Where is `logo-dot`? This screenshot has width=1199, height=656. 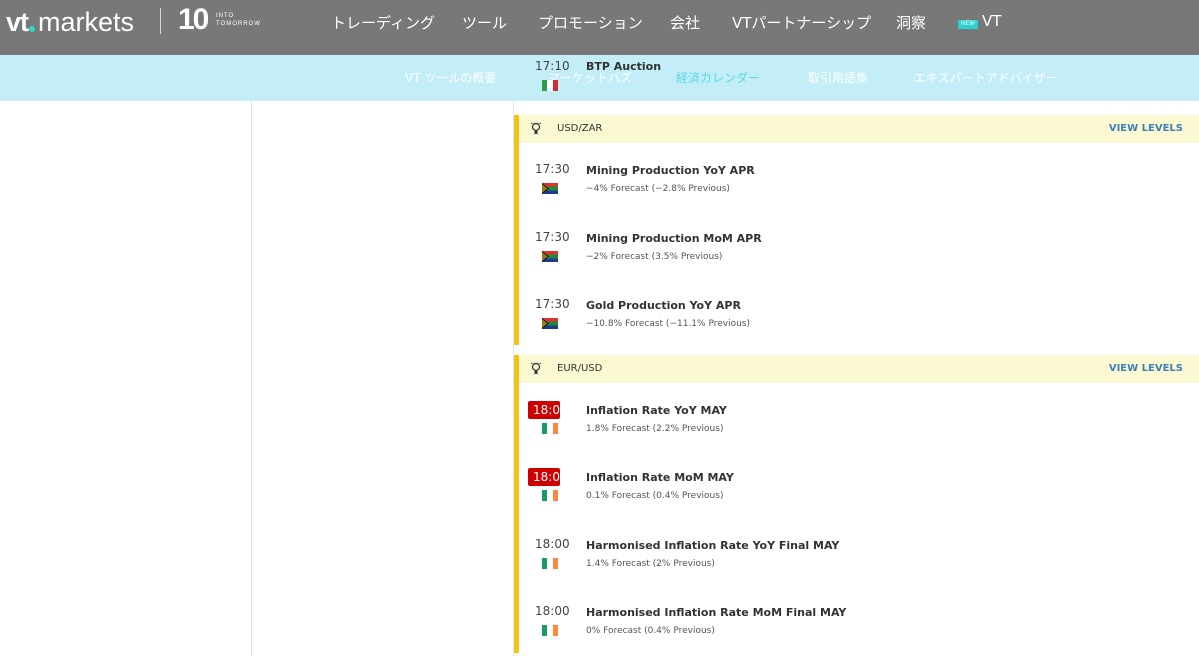 logo-dot is located at coordinates (32, 29).